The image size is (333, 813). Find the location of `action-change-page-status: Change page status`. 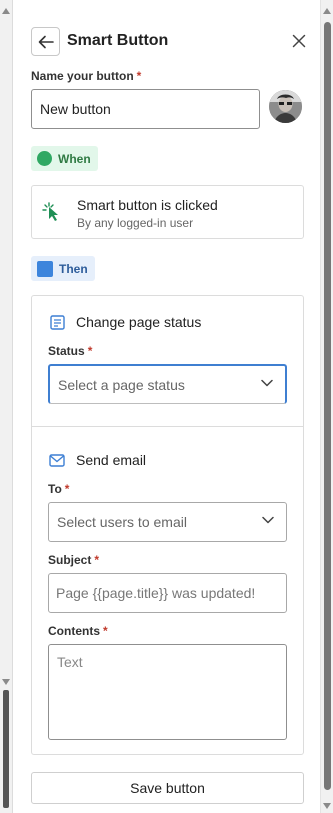

action-change-page-status: Change page status is located at coordinates (125, 322).